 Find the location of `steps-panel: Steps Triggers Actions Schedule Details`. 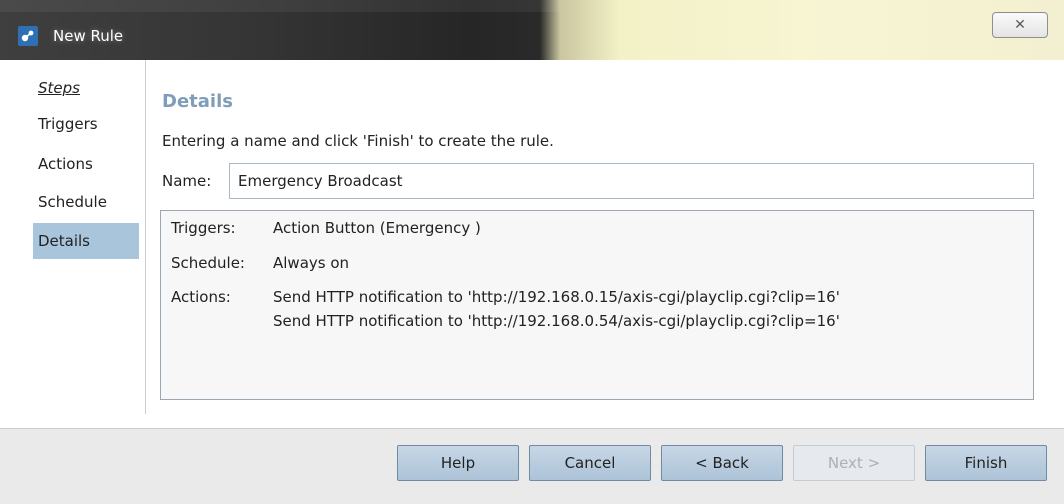

steps-panel: Steps Triggers Actions Schedule Details is located at coordinates (73, 237).